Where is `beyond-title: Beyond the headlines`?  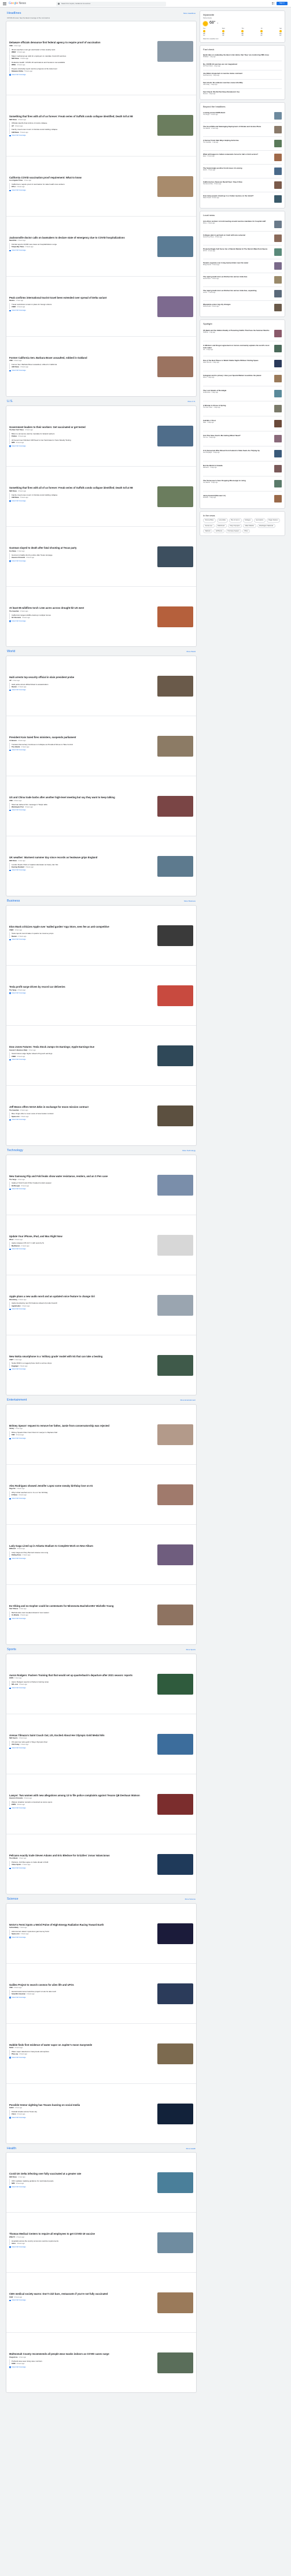
beyond-title: Beyond the headlines is located at coordinates (242, 107).